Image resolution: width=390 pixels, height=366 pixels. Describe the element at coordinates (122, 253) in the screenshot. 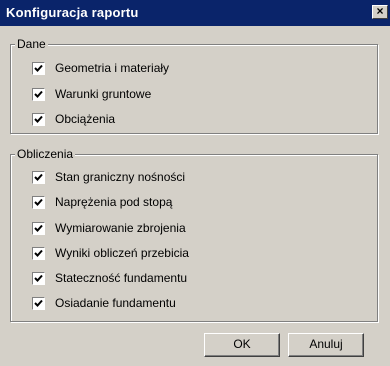

I see `checkbox-label: Wyniki obliczeń przebicia` at that location.